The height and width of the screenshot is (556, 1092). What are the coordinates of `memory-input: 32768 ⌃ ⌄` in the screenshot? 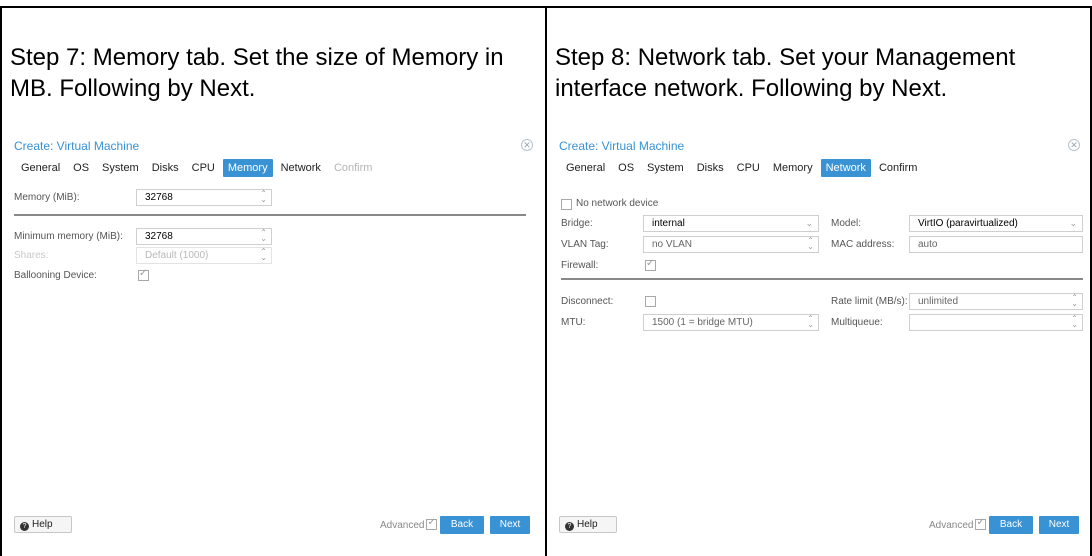 It's located at (204, 197).